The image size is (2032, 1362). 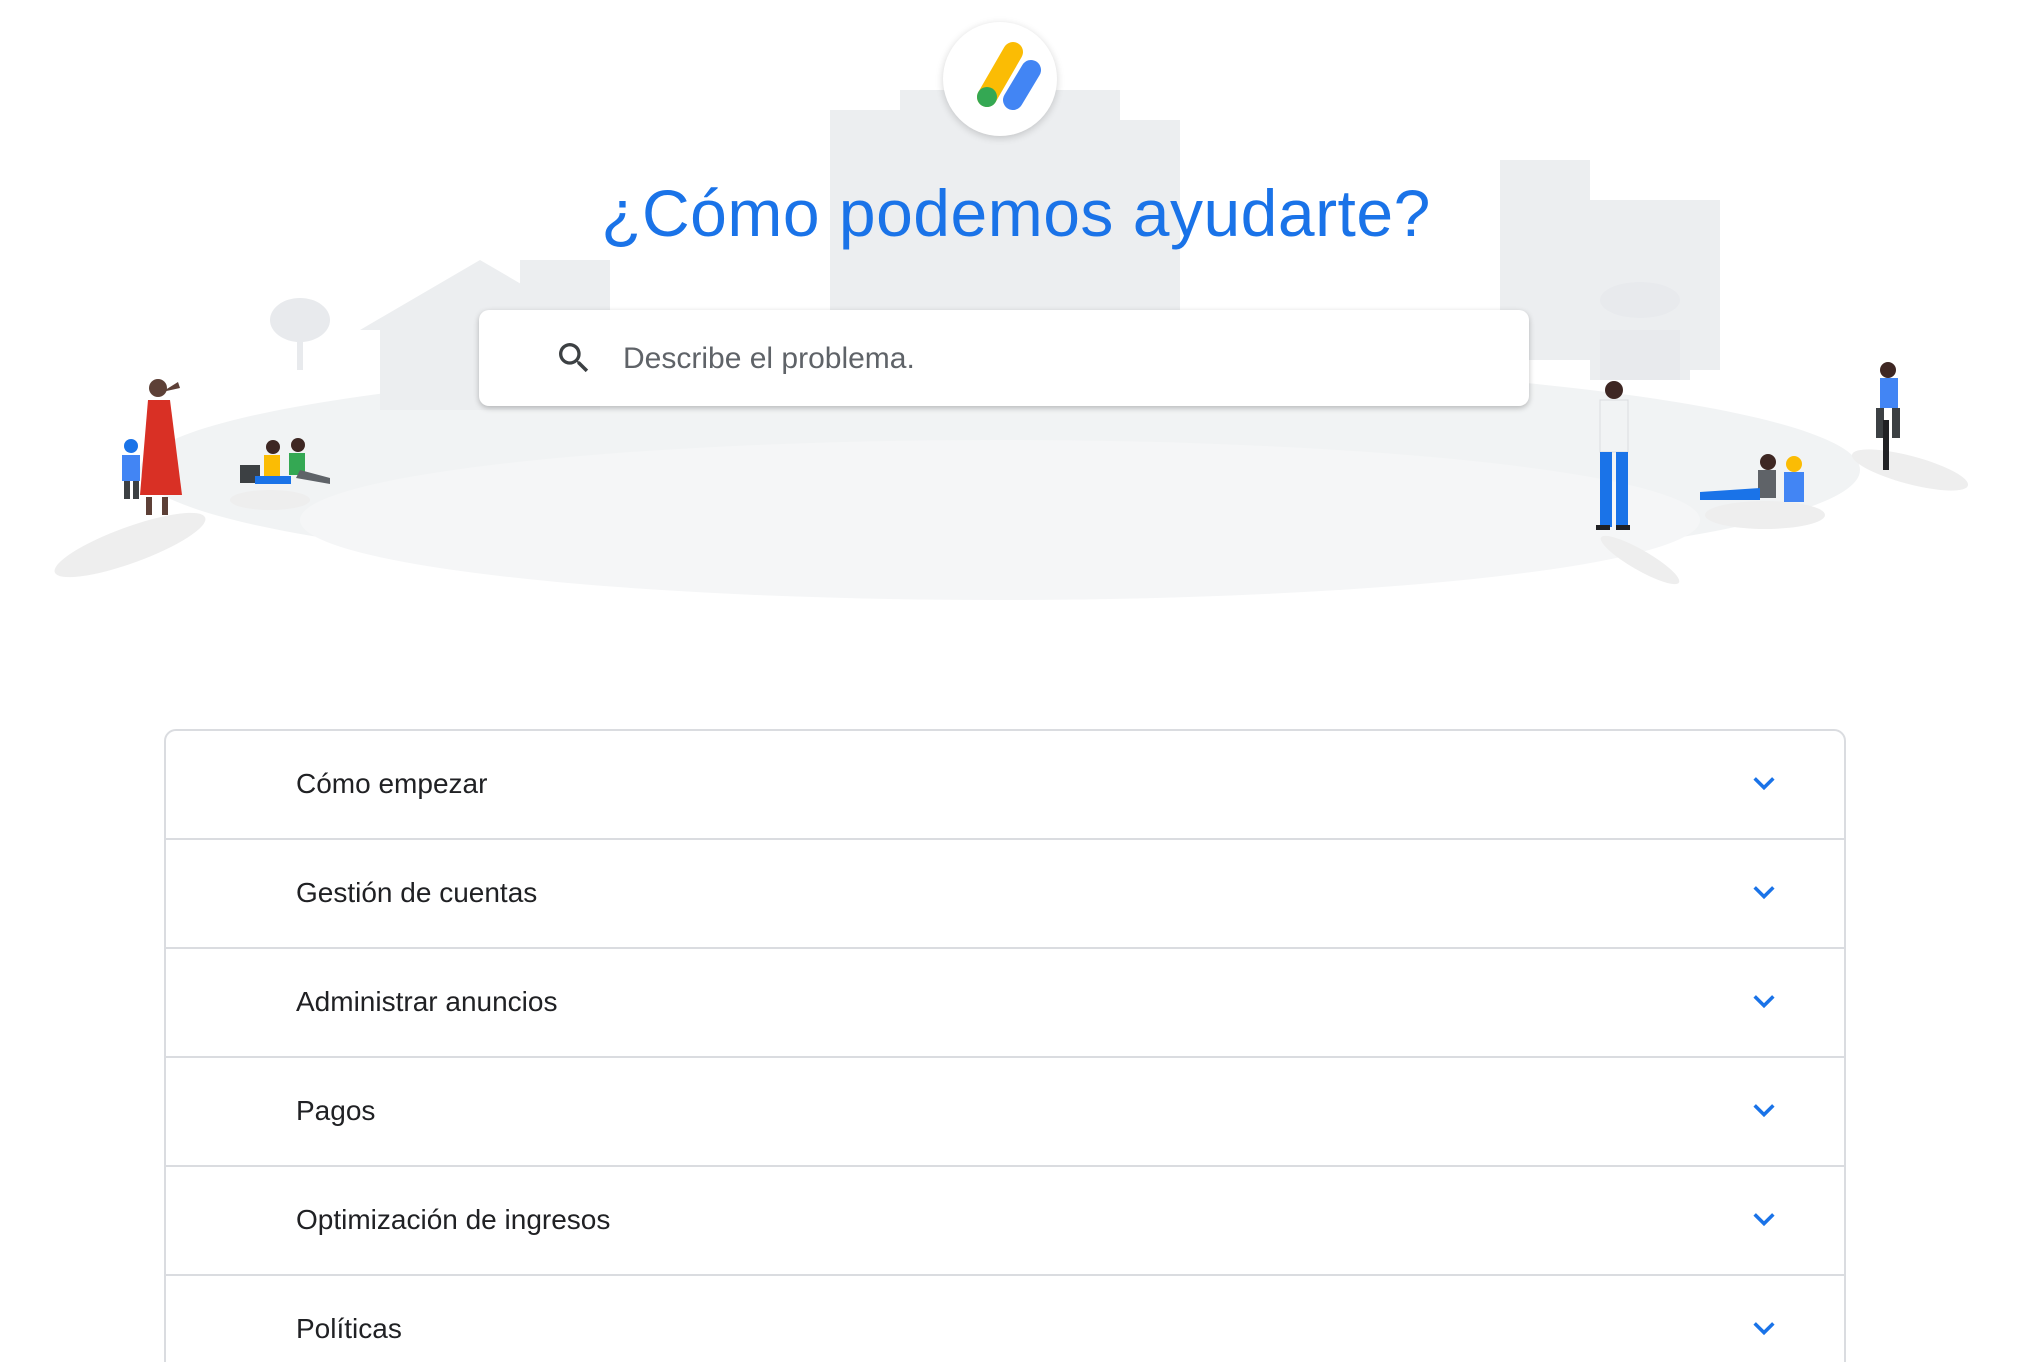 I want to click on adsense-logo-icon, so click(x=1000, y=79).